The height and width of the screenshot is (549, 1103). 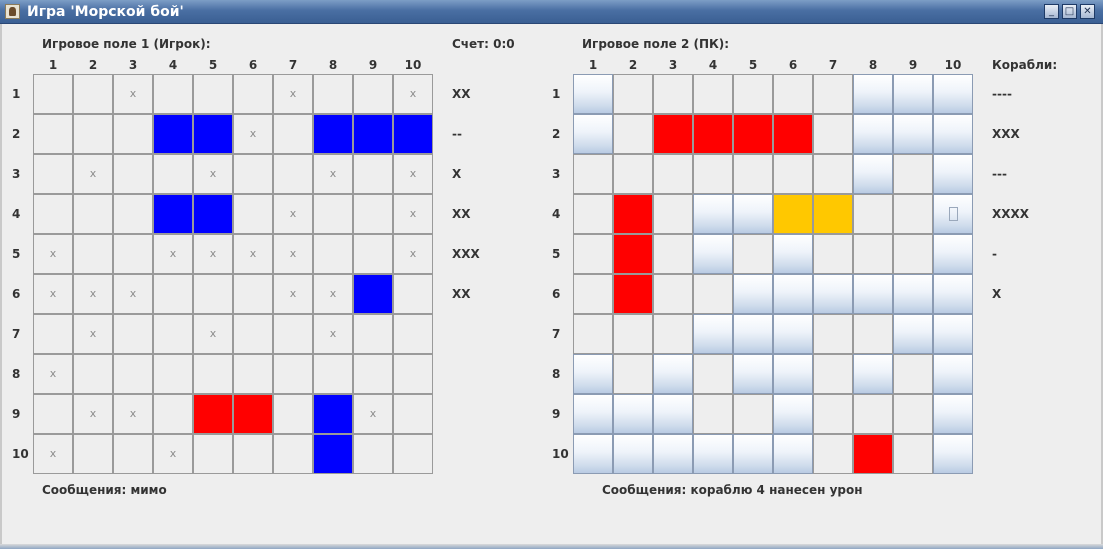 I want to click on minimize-button: _, so click(x=1051, y=11).